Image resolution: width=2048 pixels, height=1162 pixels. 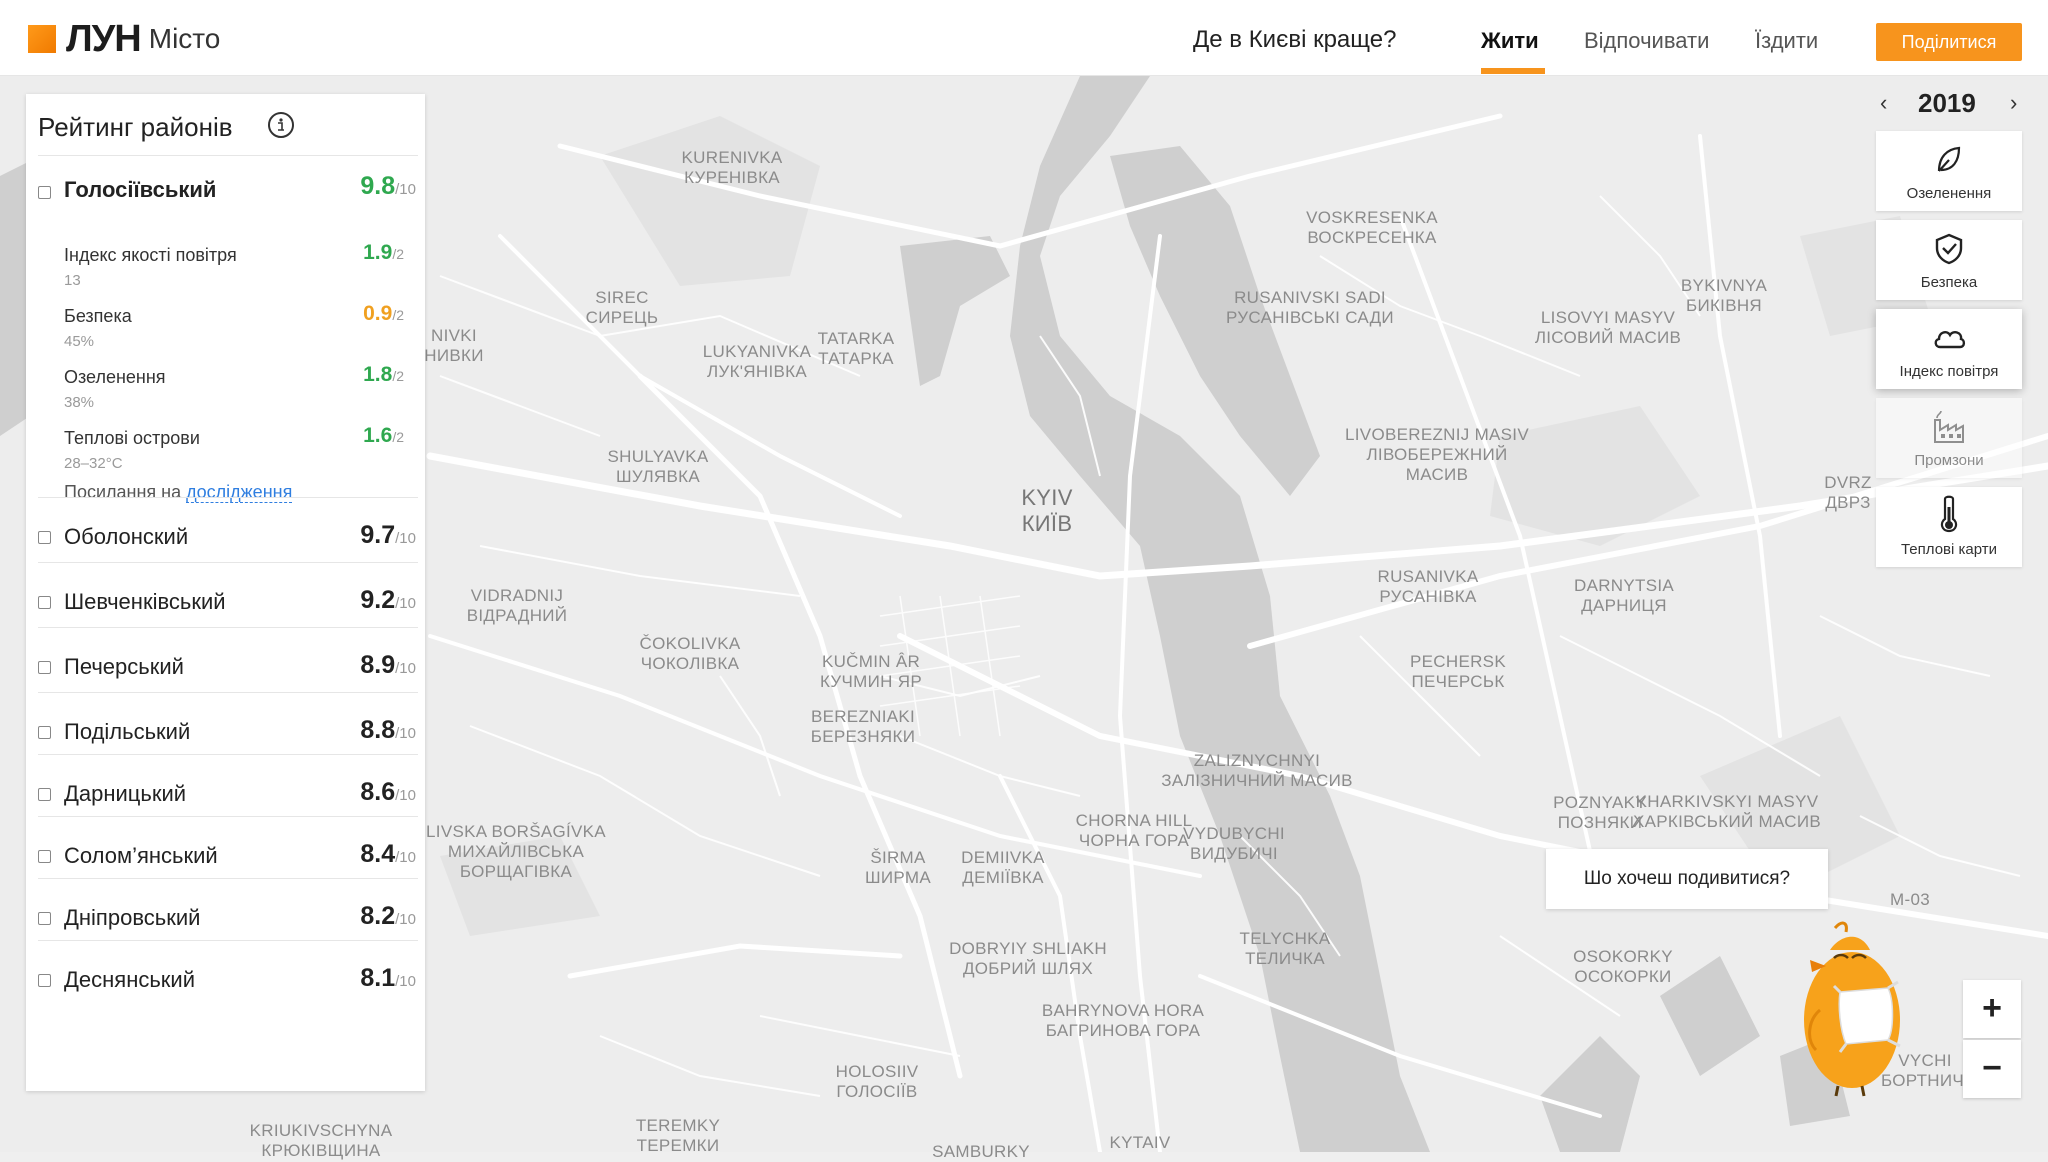 I want to click on map-label-line: DVRZ, so click(x=1848, y=482).